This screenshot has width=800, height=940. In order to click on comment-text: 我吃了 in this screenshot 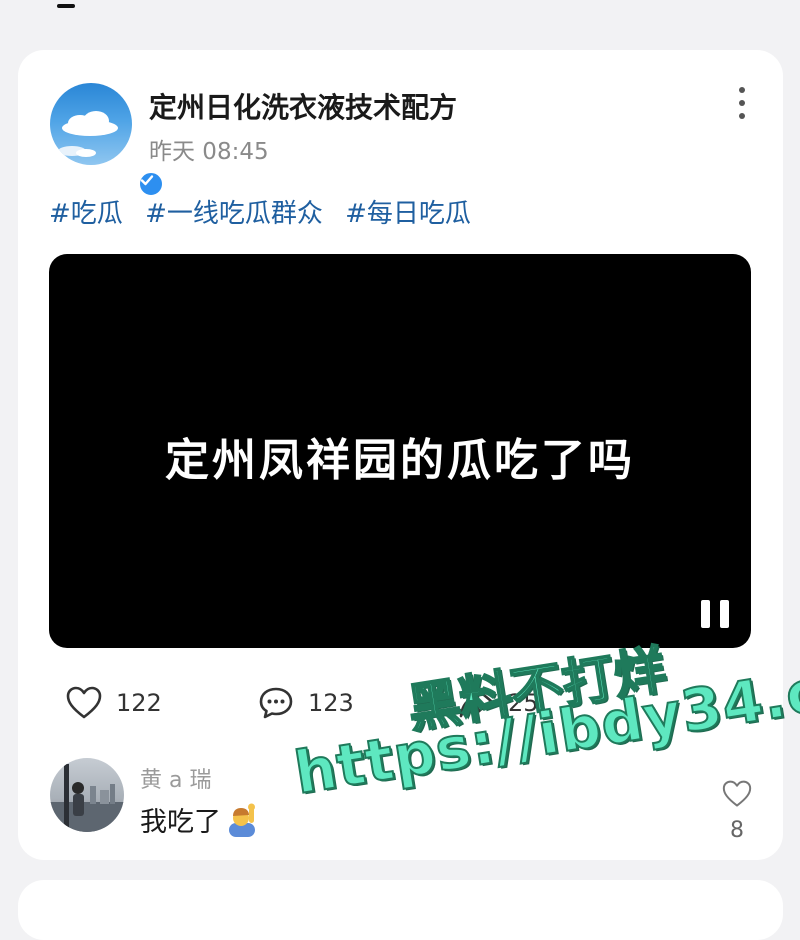, I will do `click(180, 822)`.